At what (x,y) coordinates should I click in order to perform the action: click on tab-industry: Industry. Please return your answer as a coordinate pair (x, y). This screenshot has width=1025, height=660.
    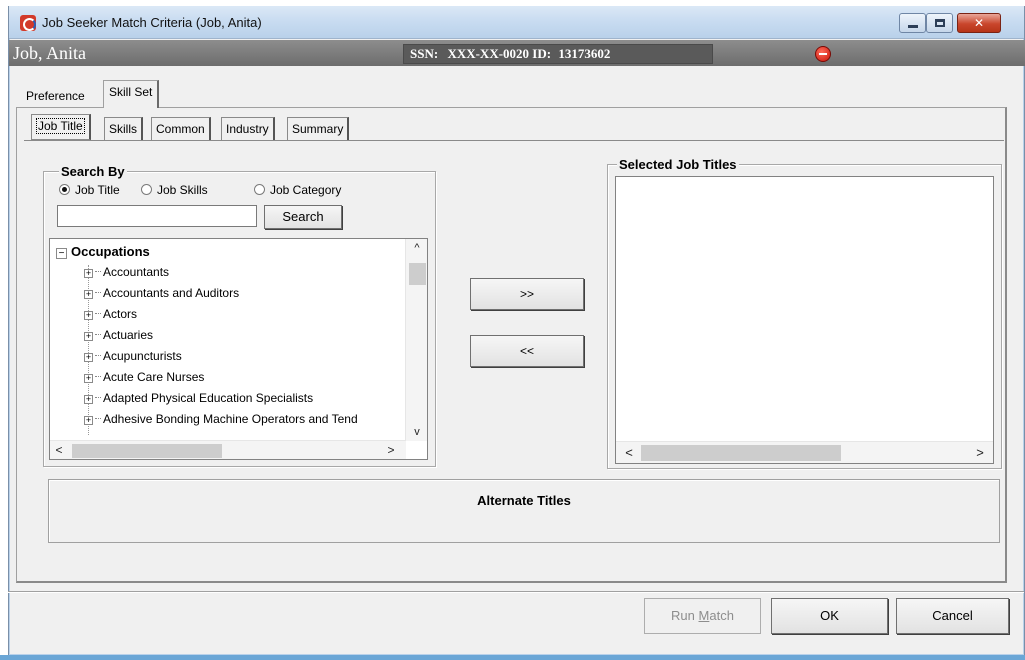
    Looking at the image, I should click on (248, 129).